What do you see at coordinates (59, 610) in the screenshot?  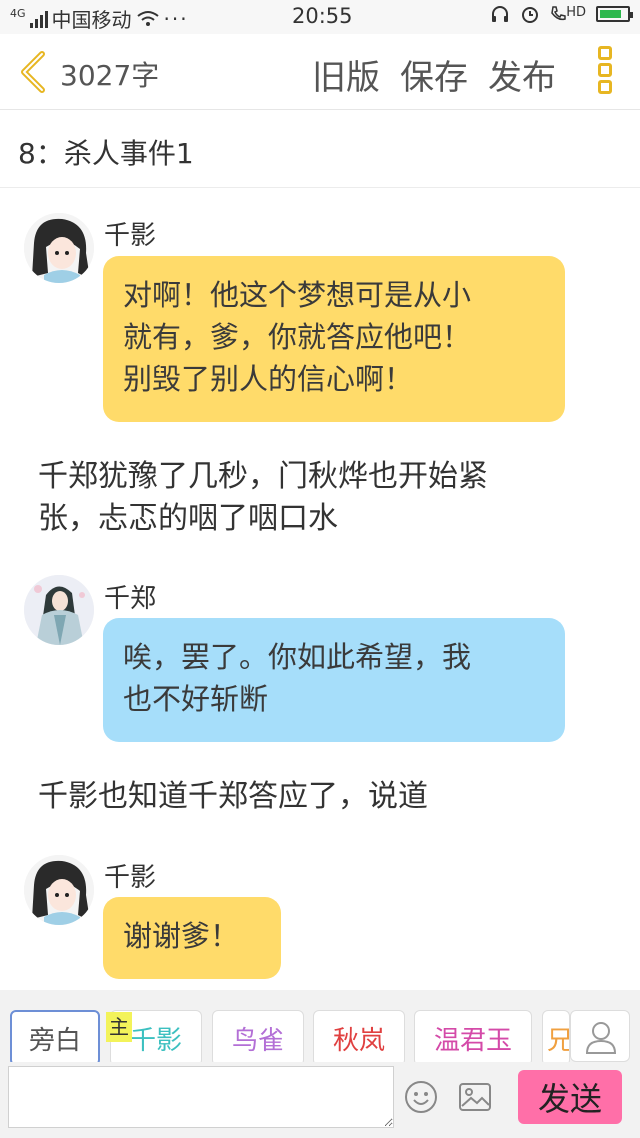 I see `avatar-qianzheng` at bounding box center [59, 610].